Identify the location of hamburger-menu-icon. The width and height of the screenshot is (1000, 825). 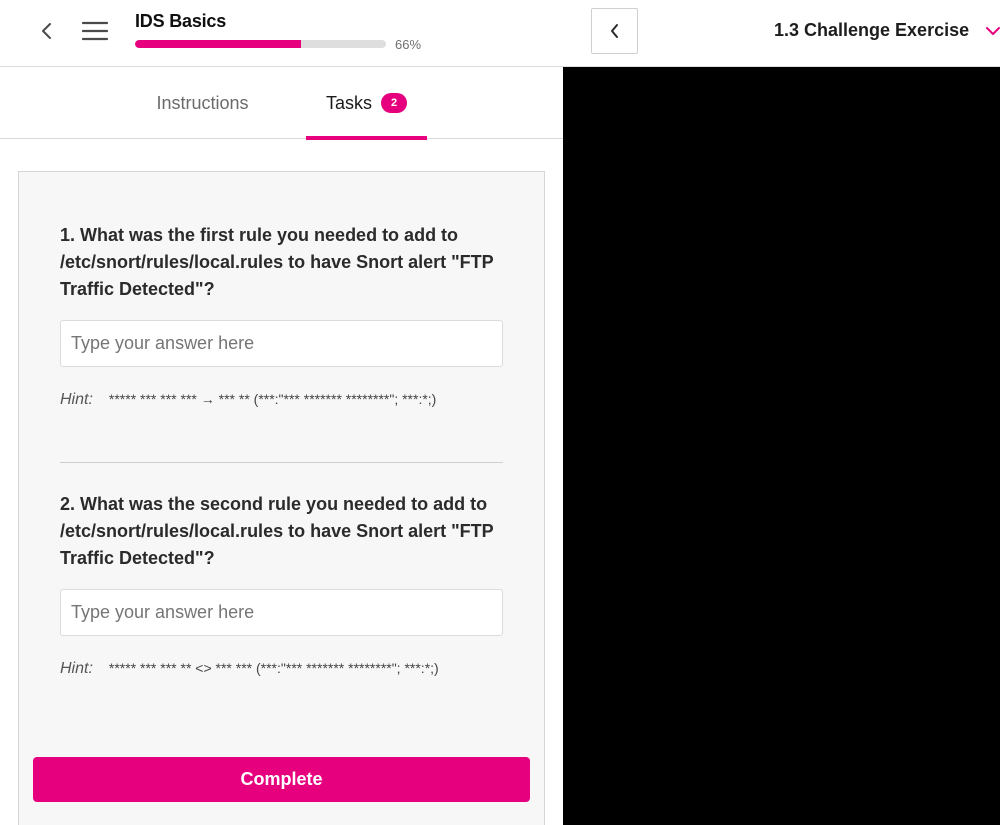
(95, 31).